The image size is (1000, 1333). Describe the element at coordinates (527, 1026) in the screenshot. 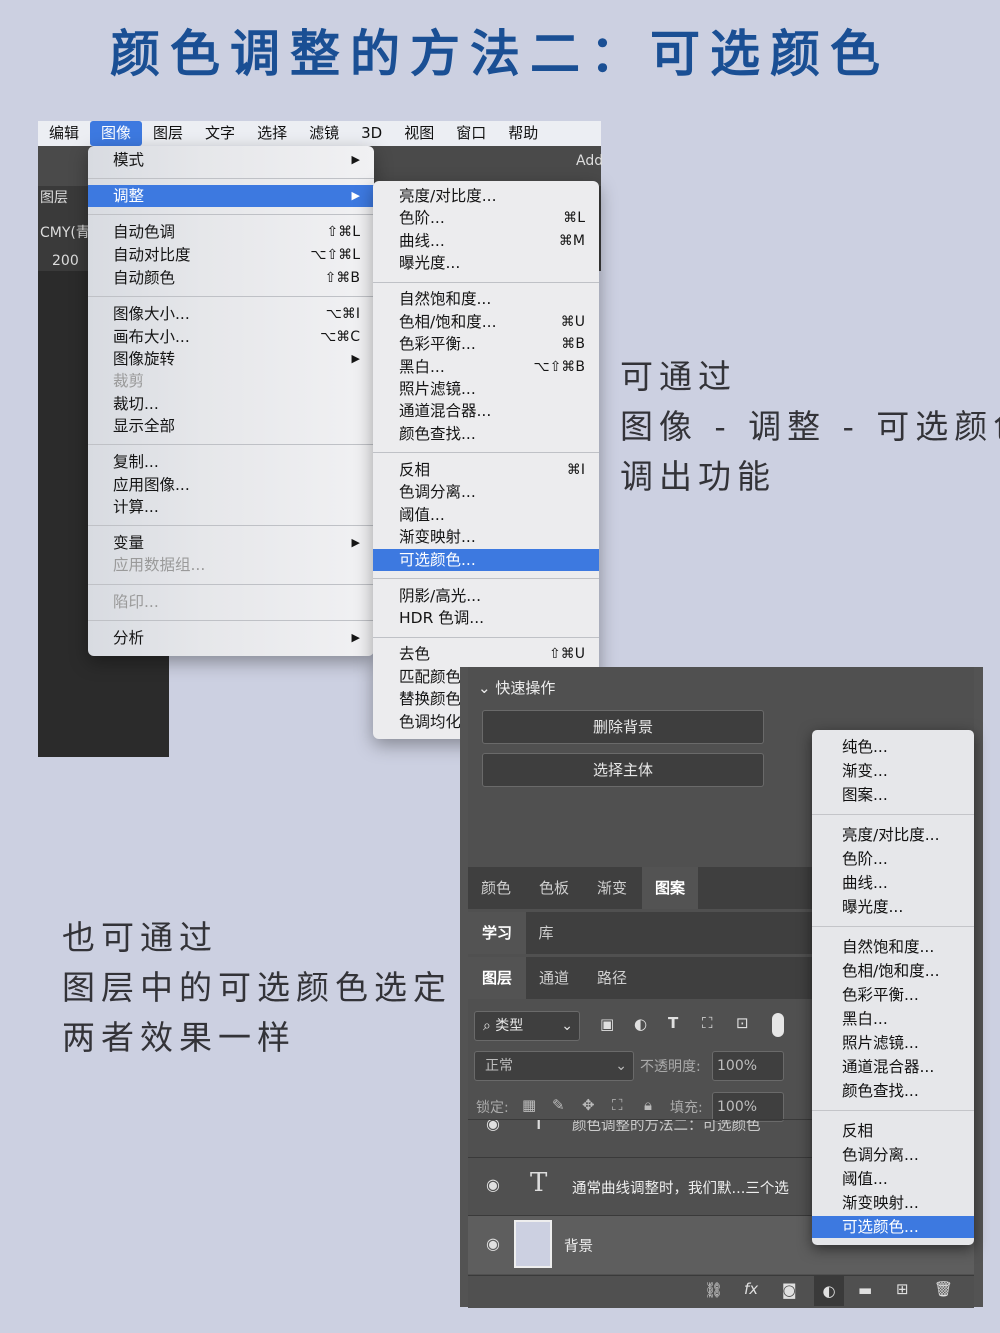

I see `layer-filter-select: ⌕ 类型 ⌄` at that location.